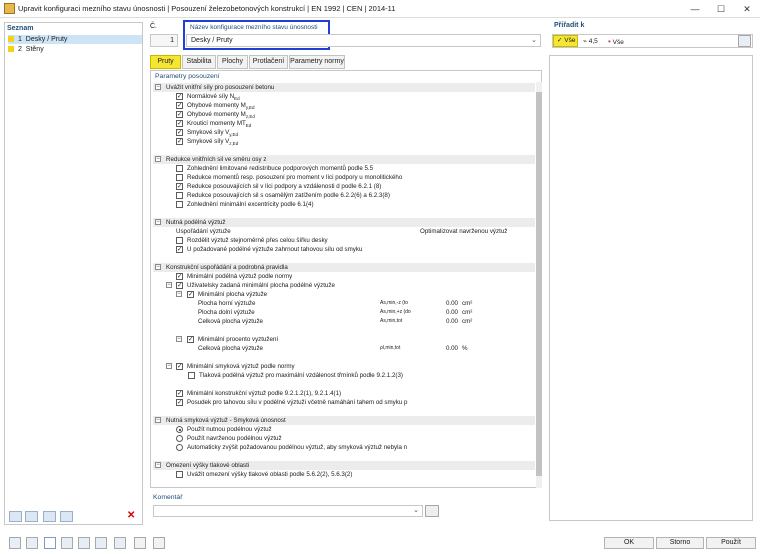 Image resolution: width=760 pixels, height=554 pixels. Describe the element at coordinates (159, 543) in the screenshot. I see `formula-icon` at that location.